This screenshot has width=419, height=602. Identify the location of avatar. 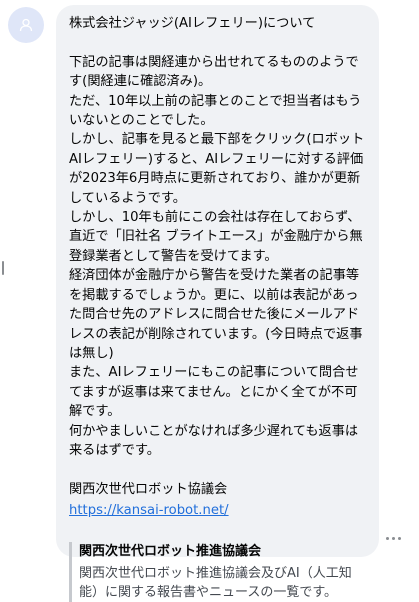
(26, 25).